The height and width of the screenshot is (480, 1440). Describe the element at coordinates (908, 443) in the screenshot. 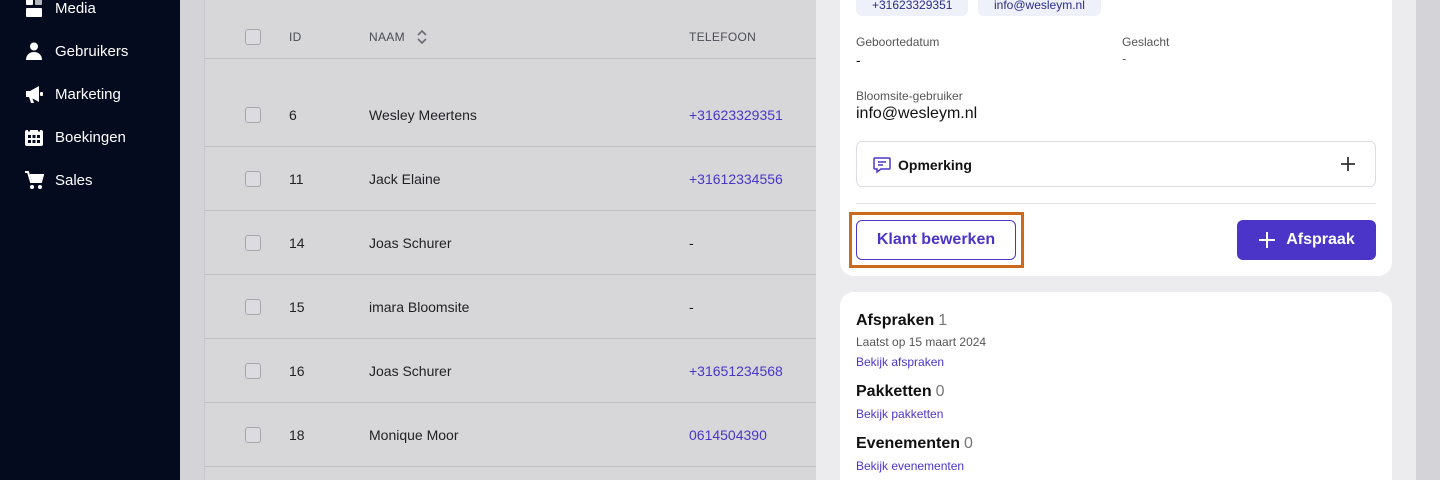

I see `events-title-text: Evenementen` at that location.